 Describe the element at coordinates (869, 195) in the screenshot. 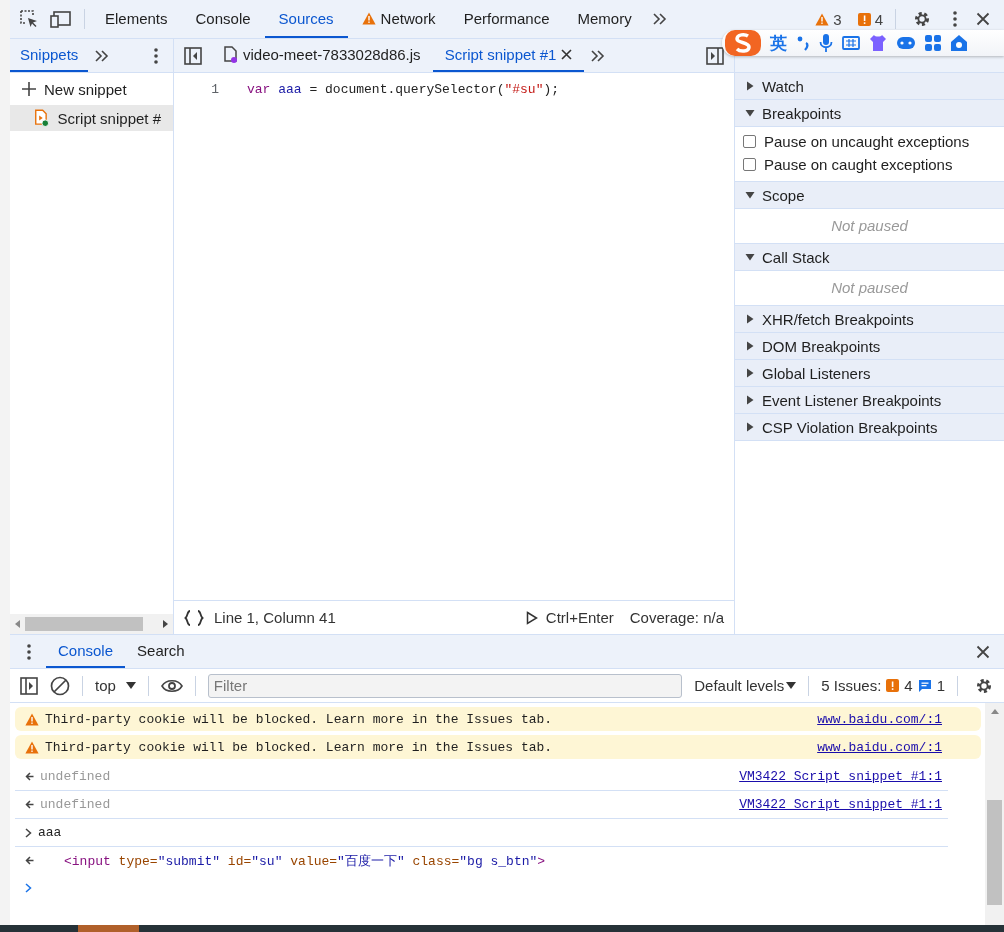

I see `section-header: Scope` at that location.